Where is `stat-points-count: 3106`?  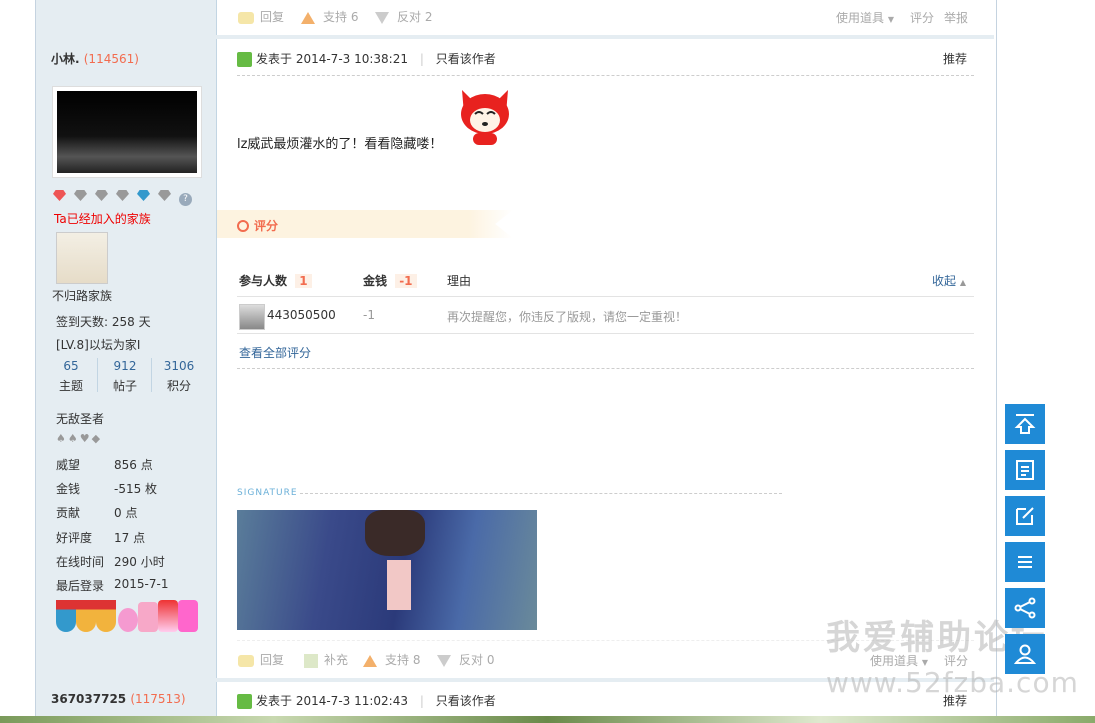 stat-points-count: 3106 is located at coordinates (179, 366).